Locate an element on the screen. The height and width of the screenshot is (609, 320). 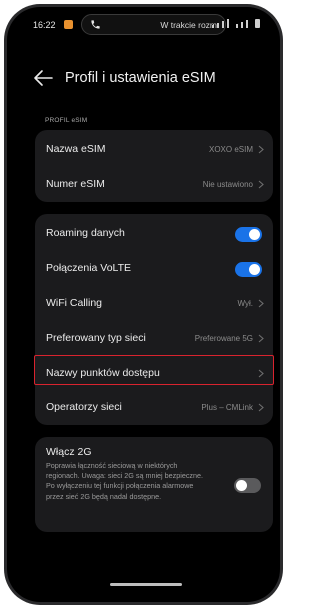
volte-row: Połączenia VoLTE is located at coordinates (154, 268).